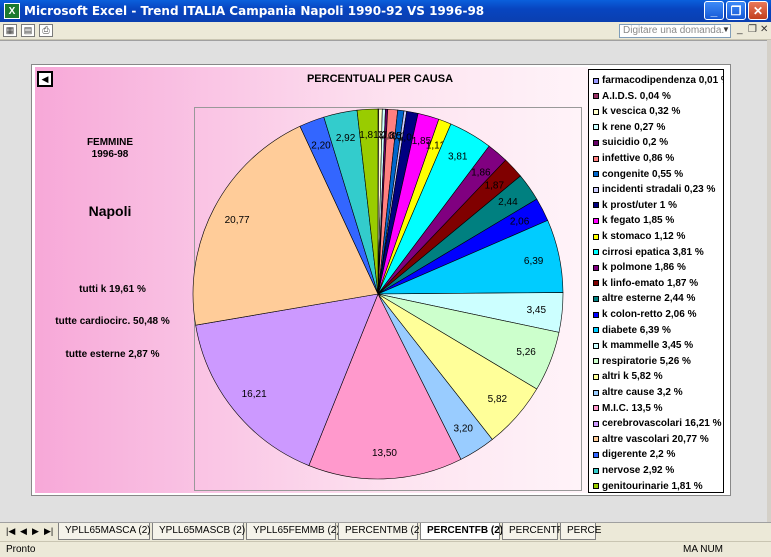 This screenshot has height=557, width=771. I want to click on legend-label: k vescica 0,32 %, so click(641, 112).